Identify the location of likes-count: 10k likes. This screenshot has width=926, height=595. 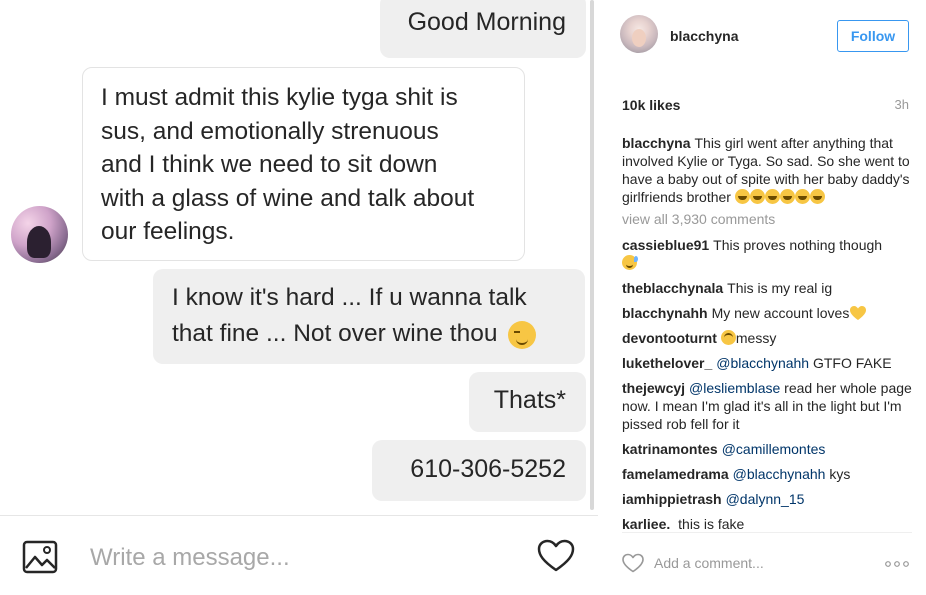
(651, 105).